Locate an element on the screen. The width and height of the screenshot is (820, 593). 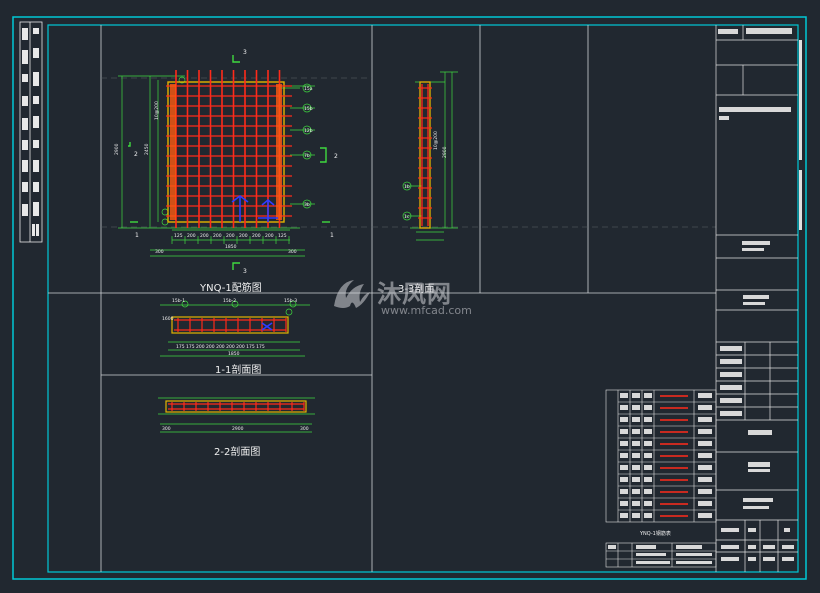
svg-text: 1b is located at coordinates (407, 187).